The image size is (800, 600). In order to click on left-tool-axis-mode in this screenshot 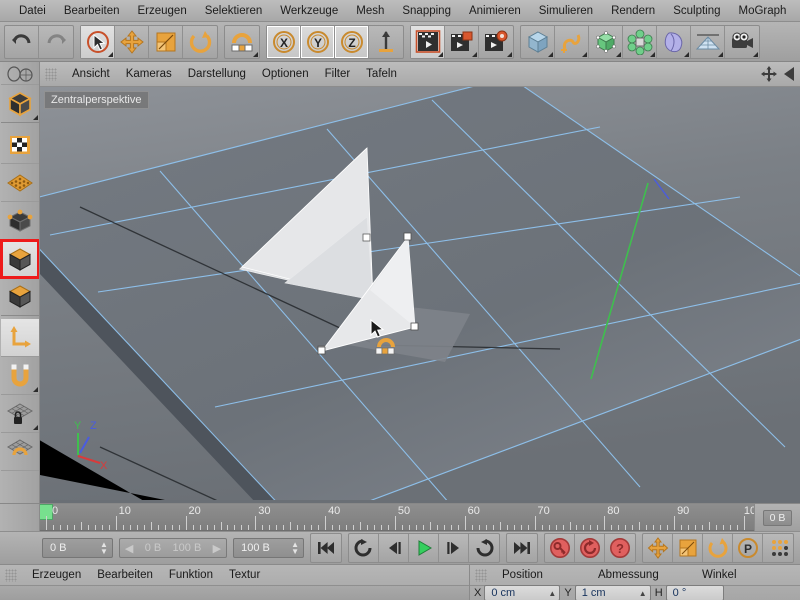, I will do `click(19, 338)`.